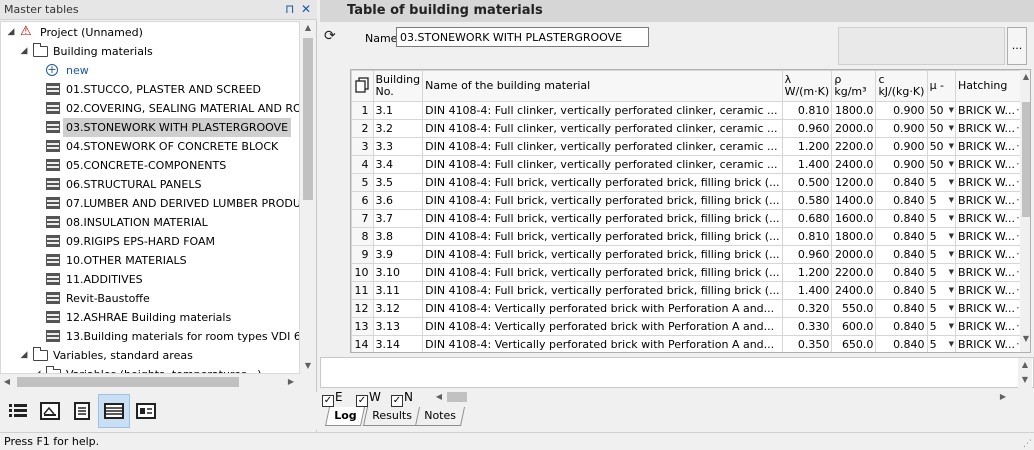 Image resolution: width=1034 pixels, height=450 pixels. I want to click on tree-item: 05.CONCRETE-COMPONENTS, so click(150, 165).